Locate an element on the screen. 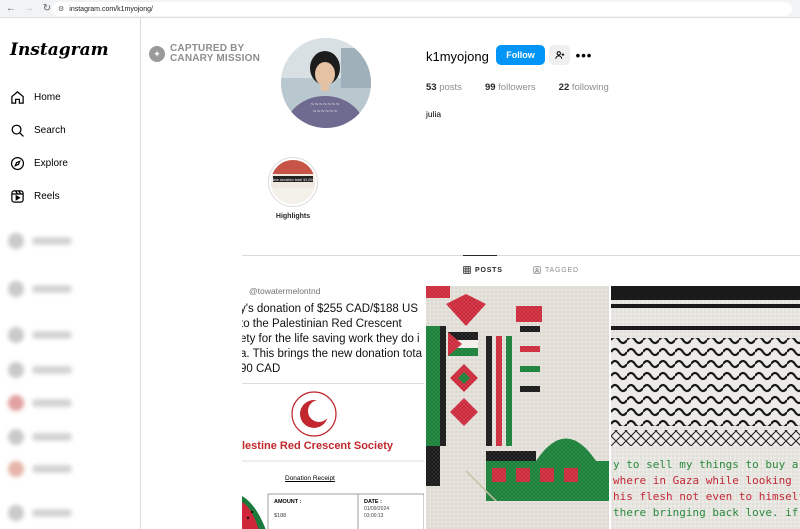 This screenshot has width=800, height=529. highlight-cover: New donation total $5,000 is located at coordinates (293, 182).